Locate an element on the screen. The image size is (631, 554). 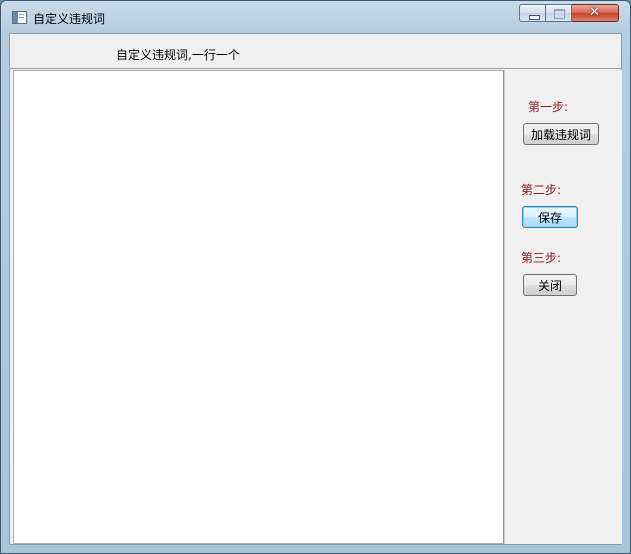
maximize-button is located at coordinates (559, 13).